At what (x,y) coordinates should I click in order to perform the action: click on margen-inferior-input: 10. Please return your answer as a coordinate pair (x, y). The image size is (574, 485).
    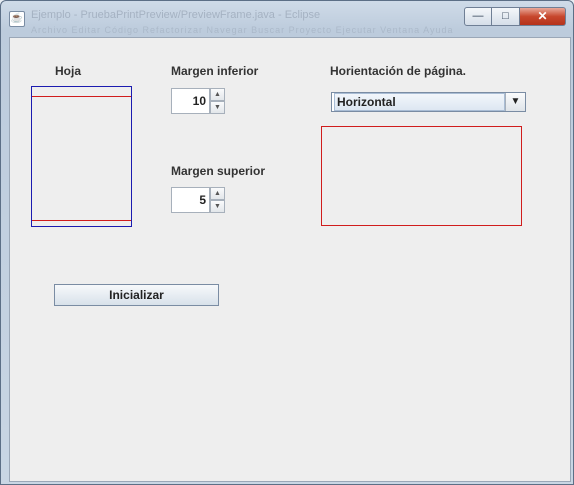
    Looking at the image, I should click on (190, 101).